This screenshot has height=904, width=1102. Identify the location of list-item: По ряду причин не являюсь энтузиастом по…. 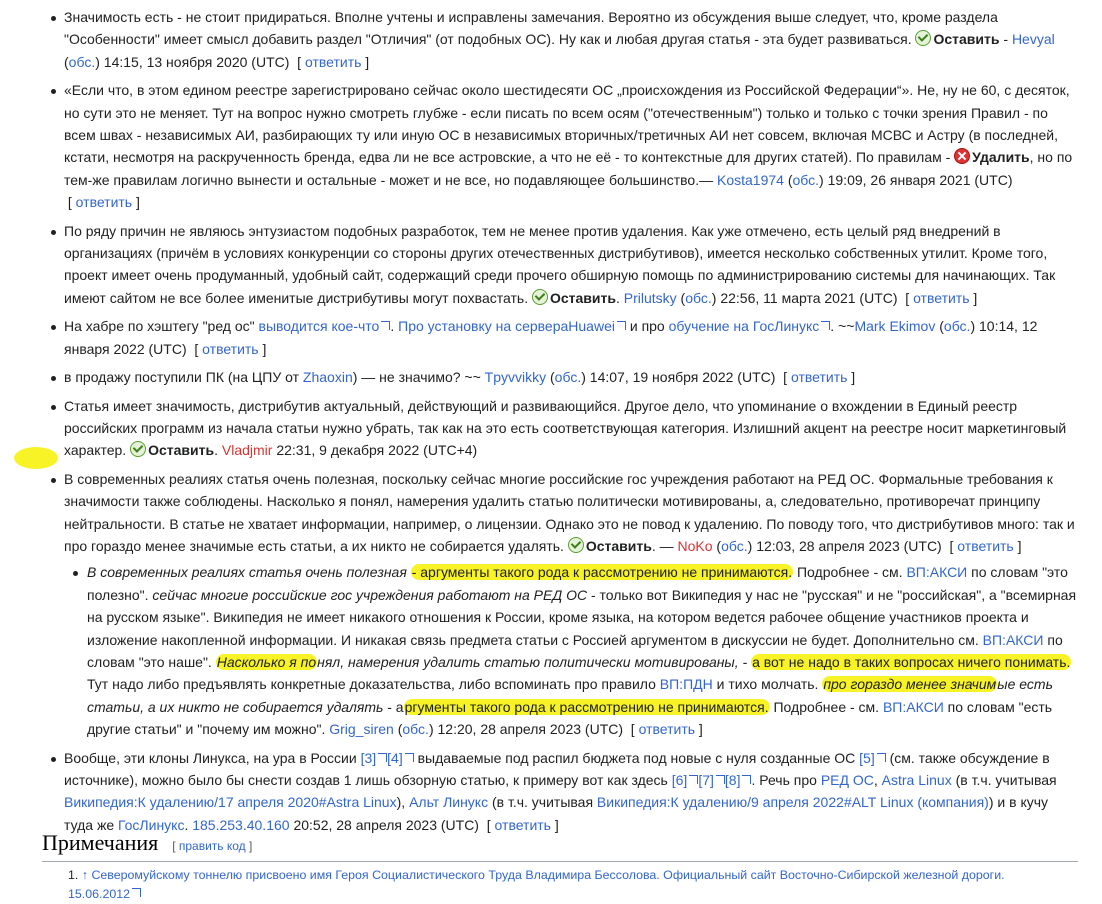
(551, 265).